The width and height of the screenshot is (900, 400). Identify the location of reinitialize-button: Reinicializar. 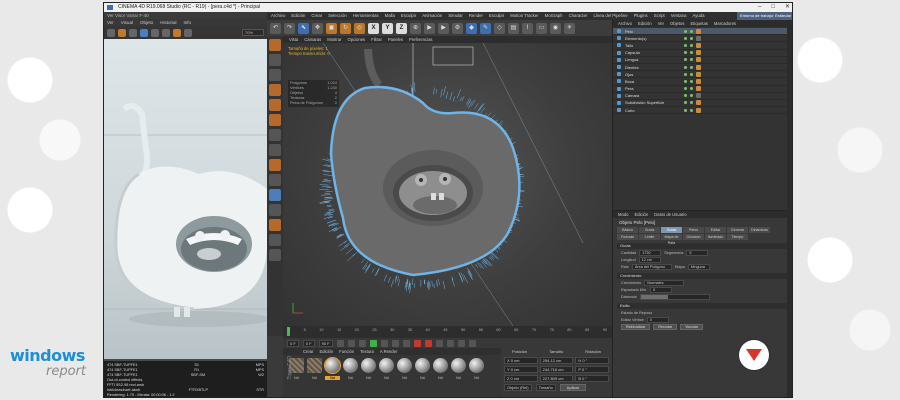
(636, 326).